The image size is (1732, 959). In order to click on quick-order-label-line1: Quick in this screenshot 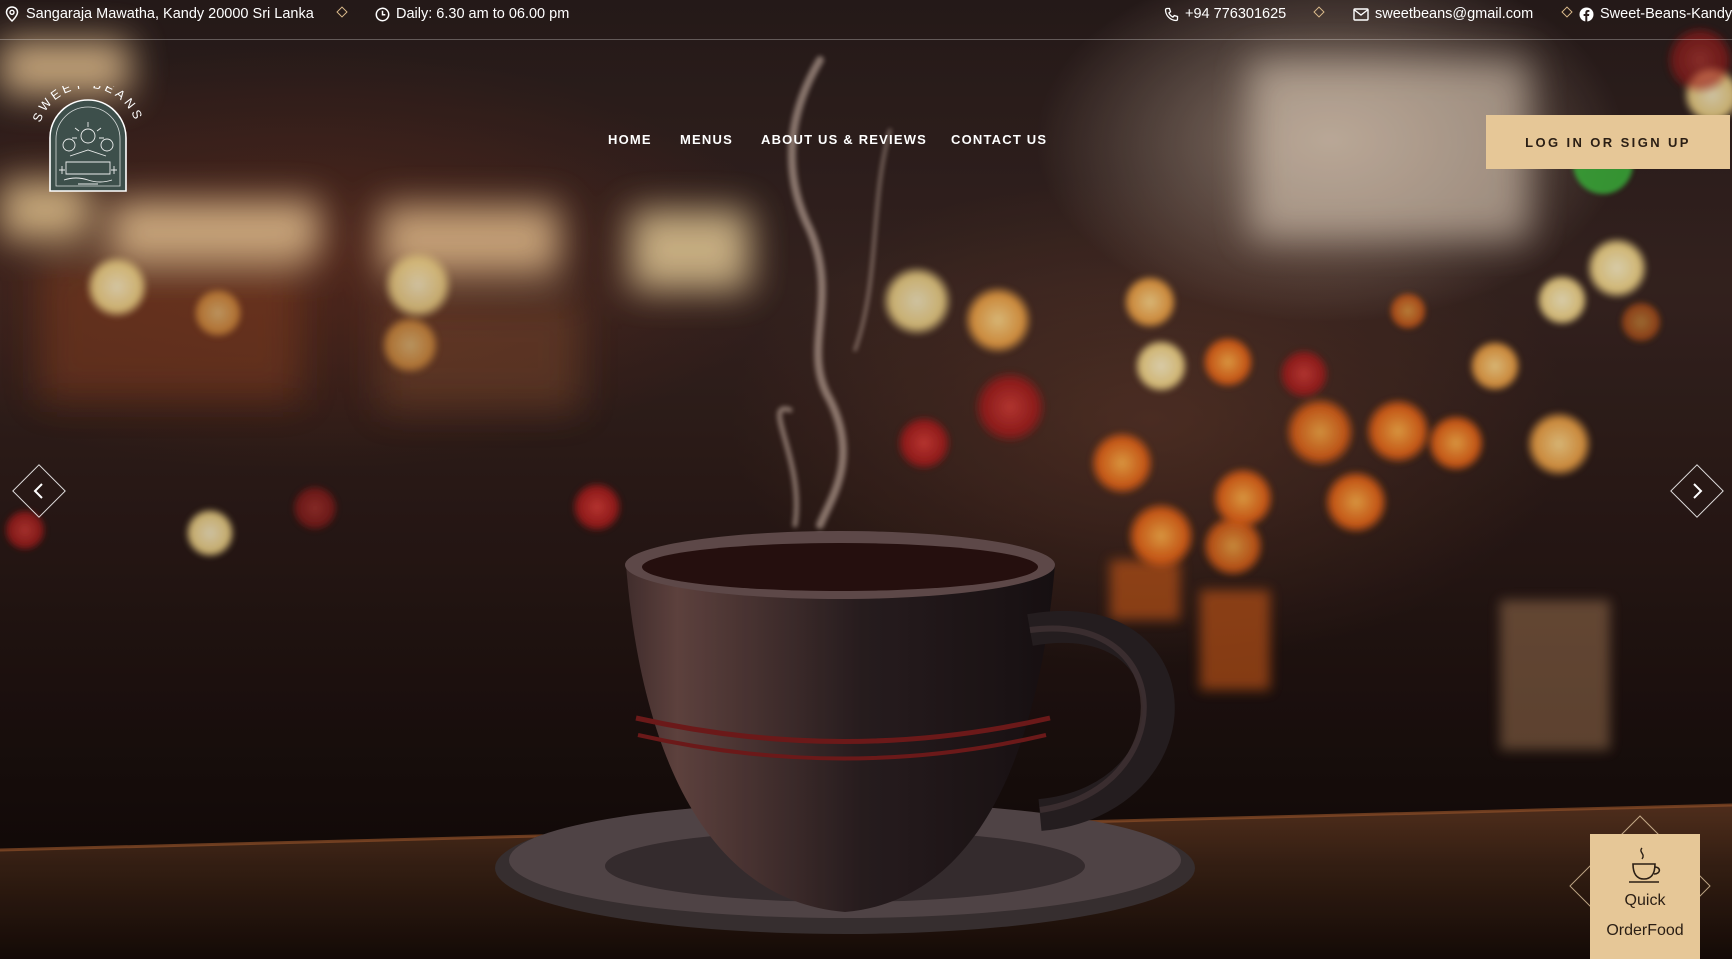, I will do `click(1645, 900)`.